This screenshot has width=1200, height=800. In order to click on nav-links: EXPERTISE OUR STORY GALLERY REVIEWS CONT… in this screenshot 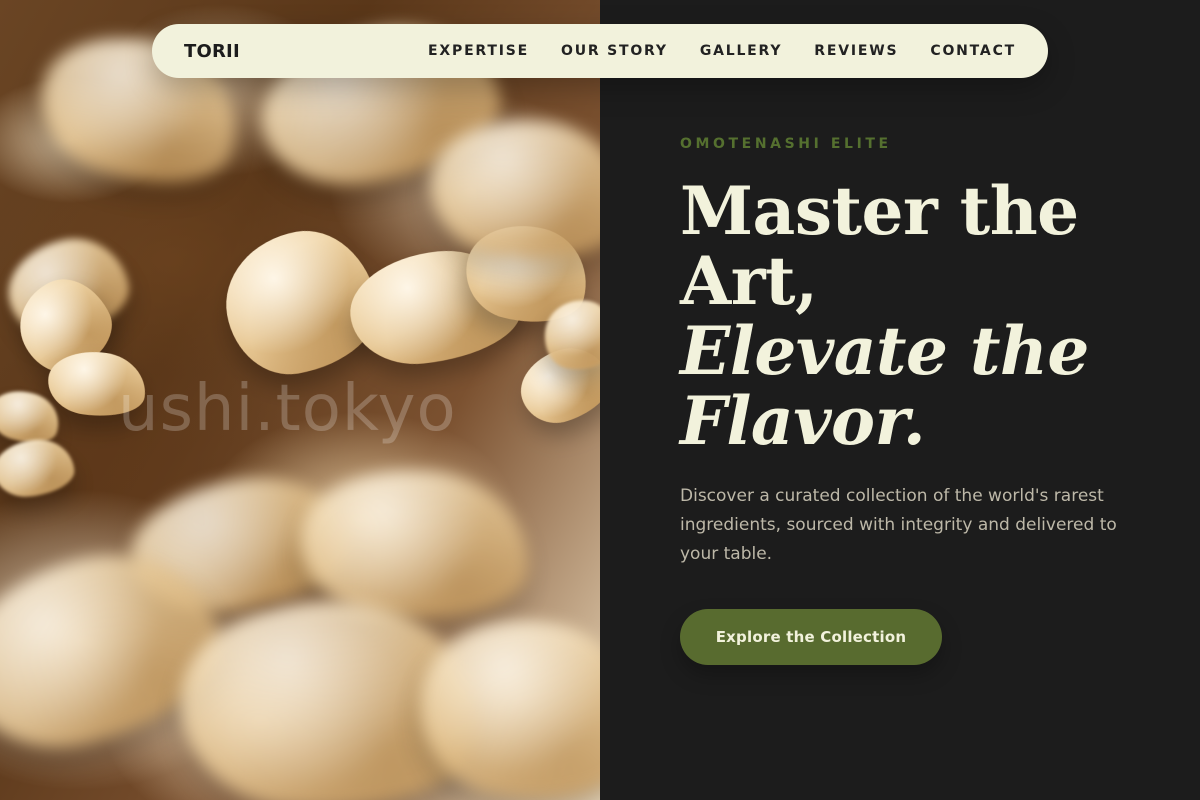, I will do `click(722, 51)`.